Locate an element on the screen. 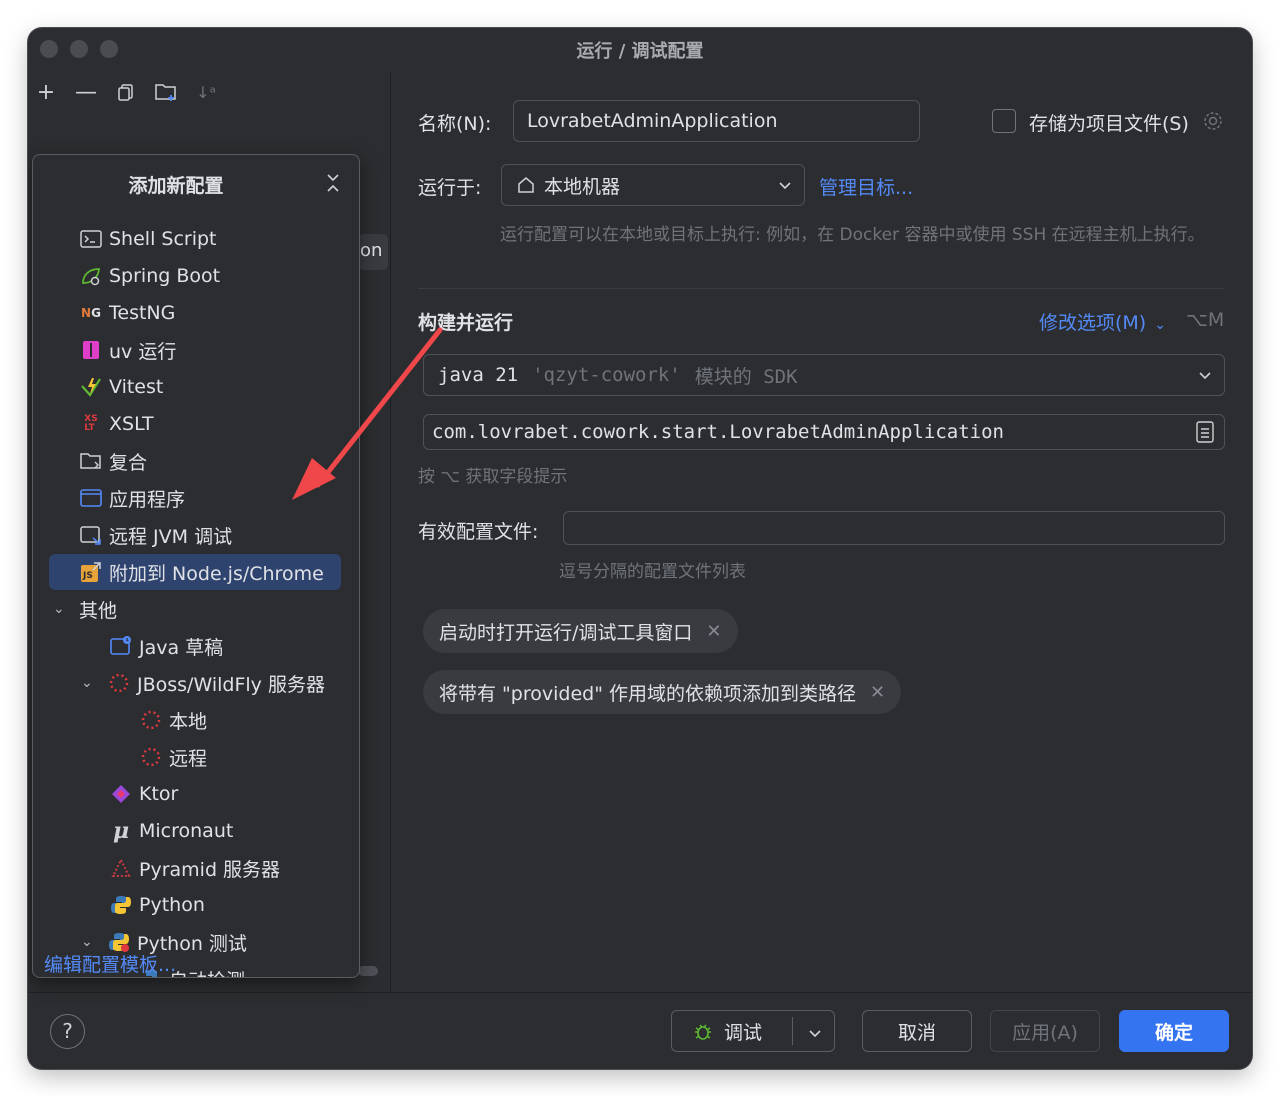  horizontal-scrollbar is located at coordinates (368, 971).